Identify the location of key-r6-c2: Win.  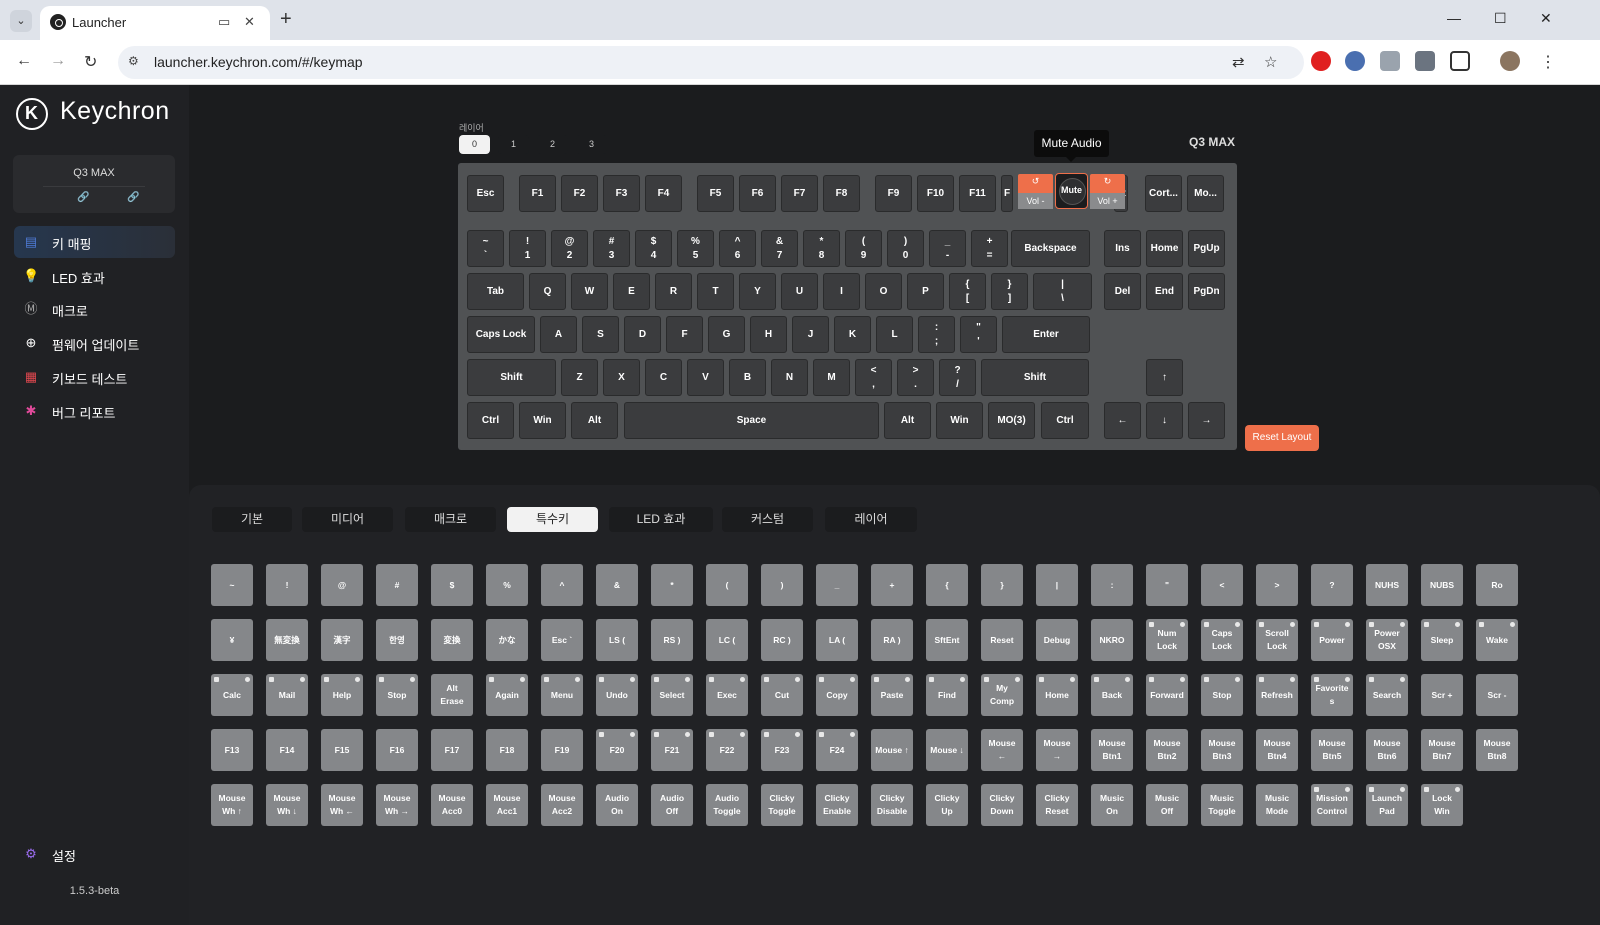
(542, 420).